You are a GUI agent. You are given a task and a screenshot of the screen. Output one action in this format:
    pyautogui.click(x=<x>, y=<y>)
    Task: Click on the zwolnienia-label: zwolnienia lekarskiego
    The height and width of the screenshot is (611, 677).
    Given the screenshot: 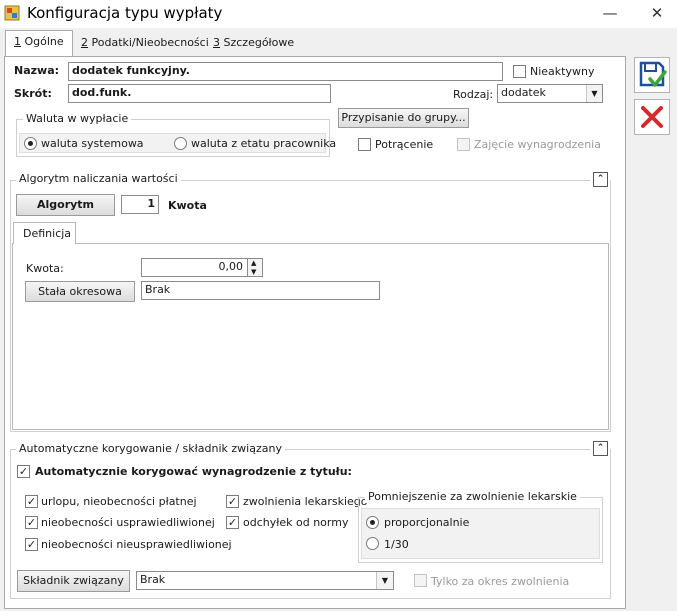 What is the action you would take?
    pyautogui.click(x=305, y=501)
    